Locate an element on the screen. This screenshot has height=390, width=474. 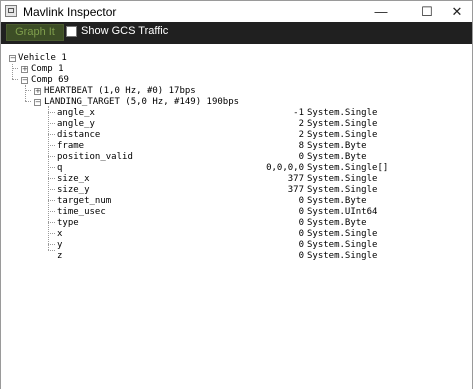
tree-node-heartbeat: HEARTBEAT (1,0 Hz, #0) 17bps is located at coordinates (120, 91).